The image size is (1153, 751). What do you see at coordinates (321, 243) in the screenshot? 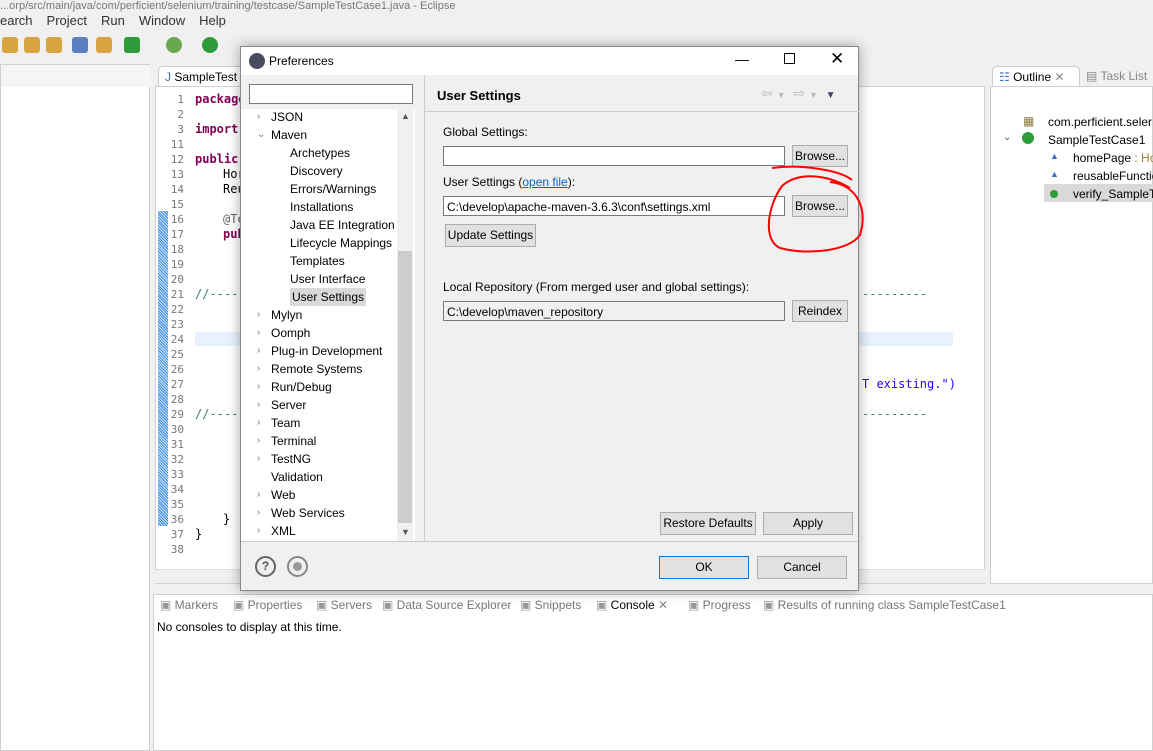
I see `tree-item-lifecycle-mappings: Lifecycle Mappings` at bounding box center [321, 243].